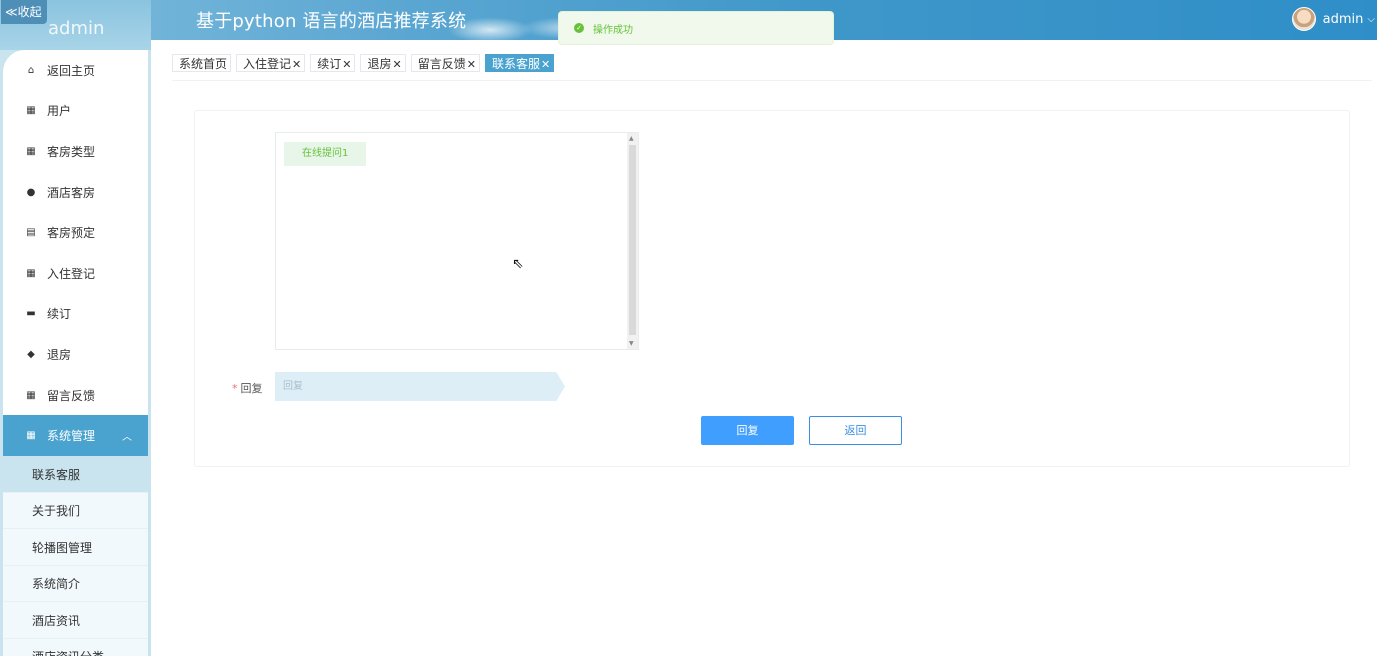 This screenshot has width=1377, height=656. What do you see at coordinates (331, 21) in the screenshot?
I see `system-title: 基于python 语言的酒店推荐系统` at bounding box center [331, 21].